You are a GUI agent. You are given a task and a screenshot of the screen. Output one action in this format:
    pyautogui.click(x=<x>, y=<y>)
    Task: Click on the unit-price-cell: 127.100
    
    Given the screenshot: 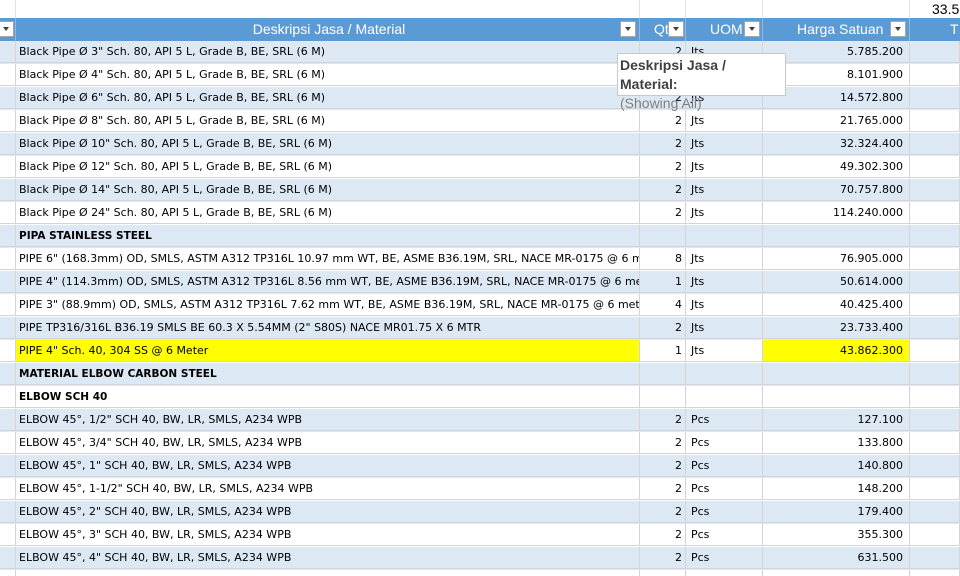 What is the action you would take?
    pyautogui.click(x=836, y=420)
    